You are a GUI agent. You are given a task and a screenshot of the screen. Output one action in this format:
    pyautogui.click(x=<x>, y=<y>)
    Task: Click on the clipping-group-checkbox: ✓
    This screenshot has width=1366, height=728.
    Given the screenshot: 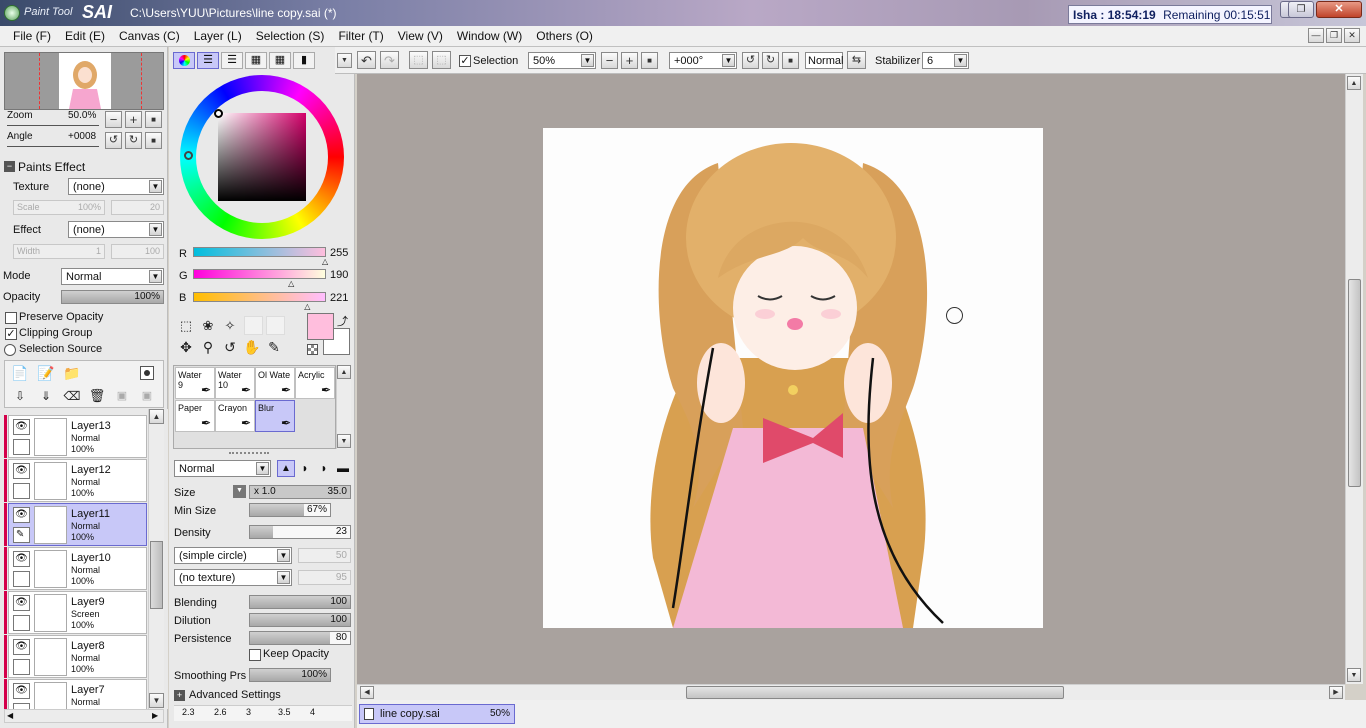 What is the action you would take?
    pyautogui.click(x=11, y=334)
    